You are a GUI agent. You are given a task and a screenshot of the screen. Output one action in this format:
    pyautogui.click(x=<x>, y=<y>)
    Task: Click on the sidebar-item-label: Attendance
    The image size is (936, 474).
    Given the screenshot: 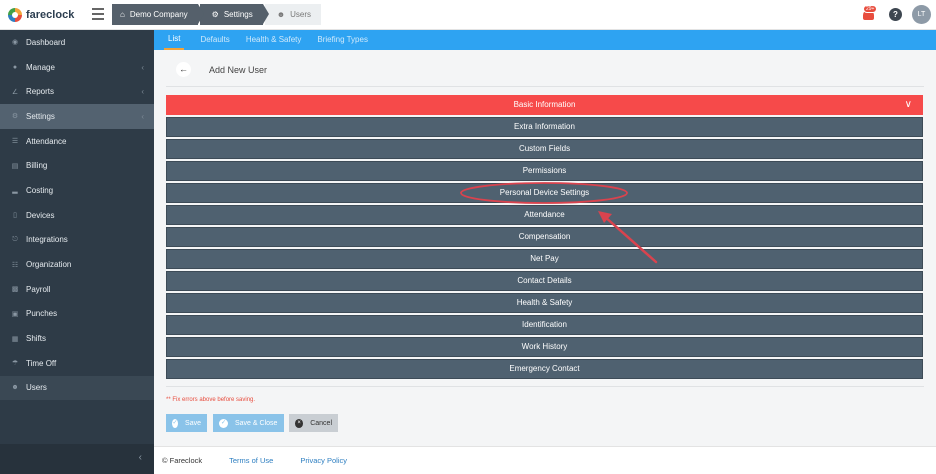 What is the action you would take?
    pyautogui.click(x=46, y=141)
    